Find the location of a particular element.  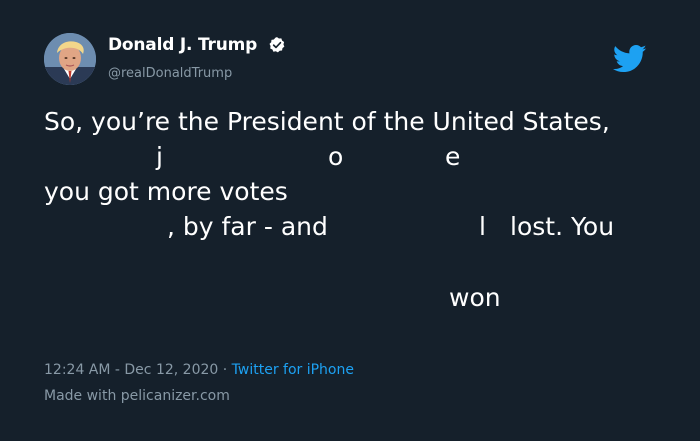

twitter-bird-icon is located at coordinates (630, 59).